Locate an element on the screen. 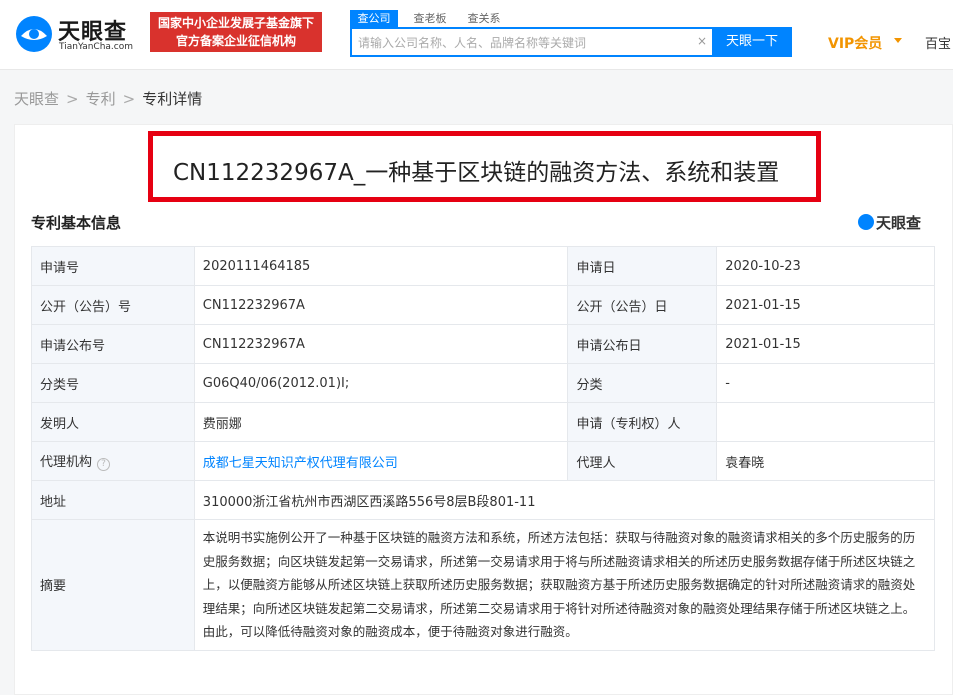 The width and height of the screenshot is (953, 695). value-publication-no: CN112232967A is located at coordinates (381, 305).